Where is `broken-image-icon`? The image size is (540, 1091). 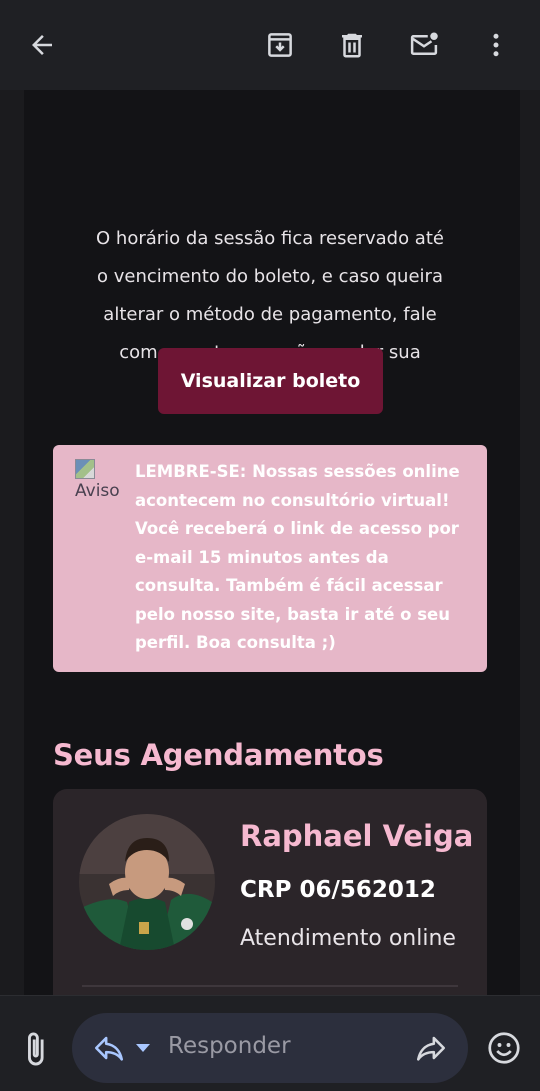 broken-image-icon is located at coordinates (85, 469).